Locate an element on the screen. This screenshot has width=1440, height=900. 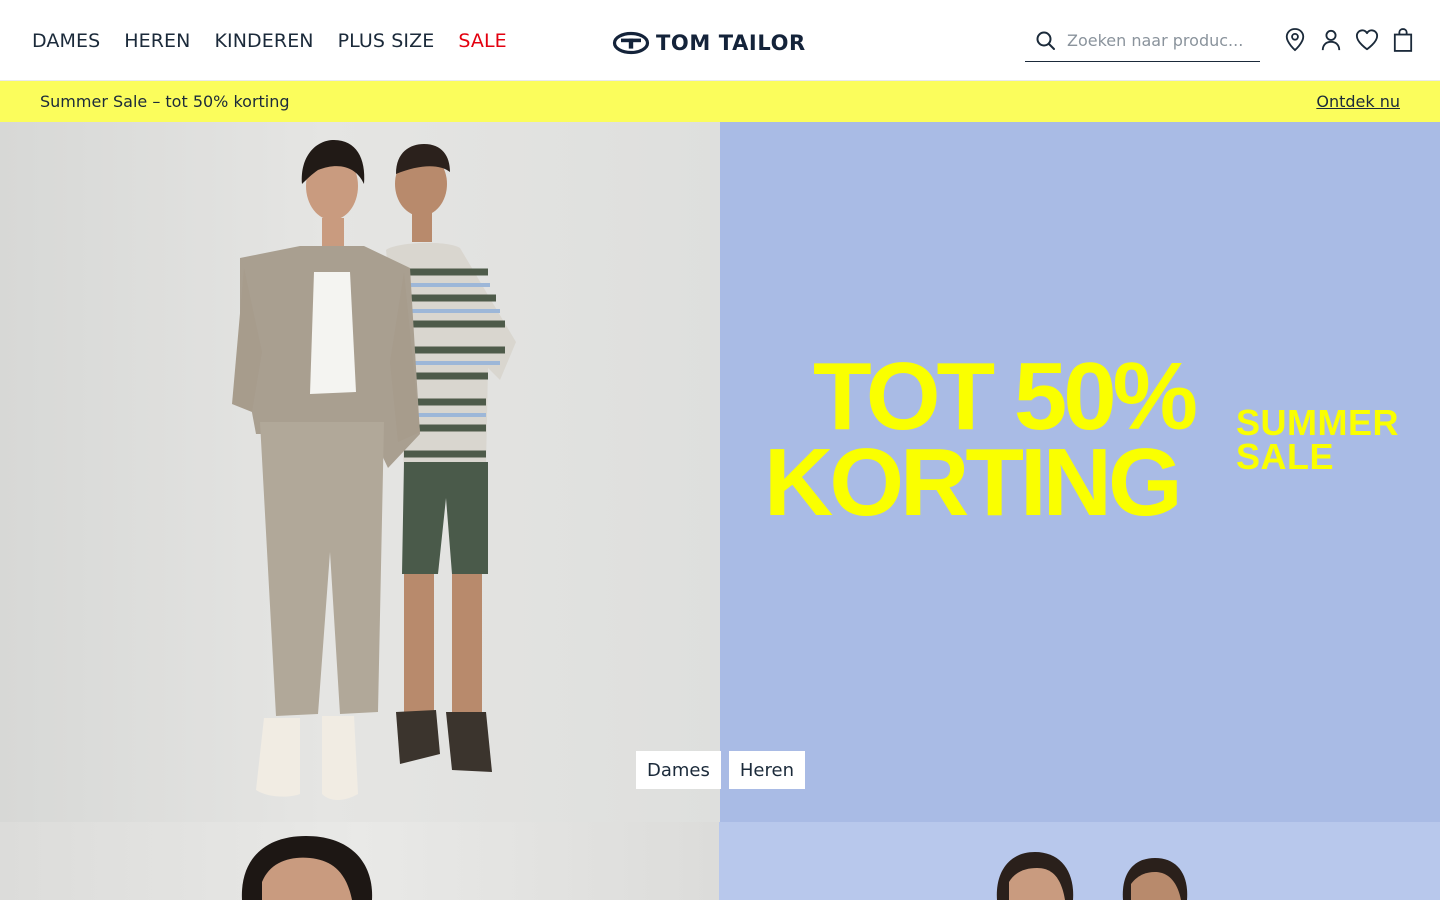
hero-tagline-line2: SALE is located at coordinates (1285, 456).